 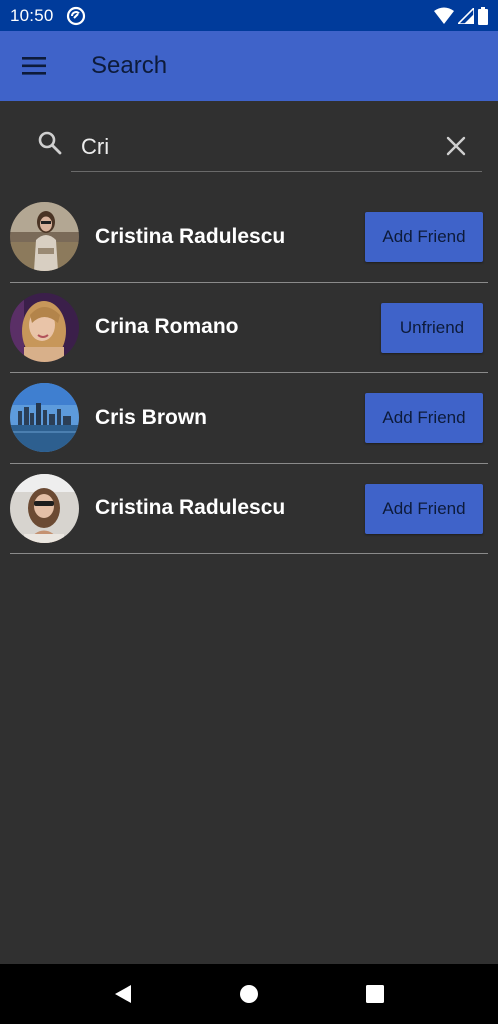 What do you see at coordinates (249, 15) in the screenshot?
I see `status-bar: 10:50` at bounding box center [249, 15].